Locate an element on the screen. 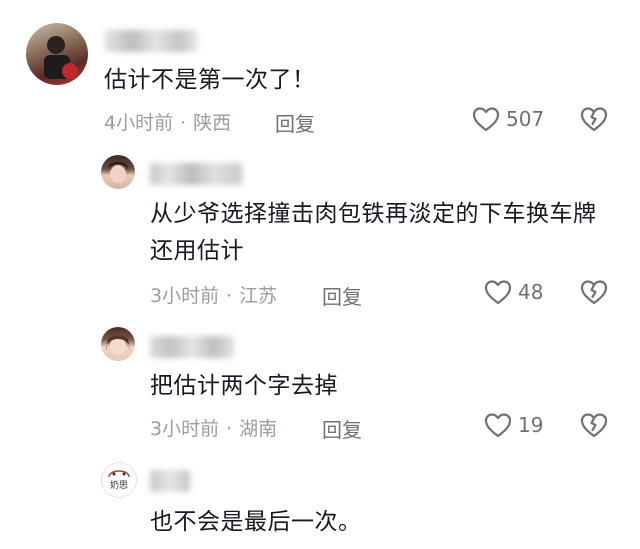 This screenshot has width=640, height=549. comment-text: 从少爷选择撞击肉包铁再淡定的下车换车牌 还用估计 is located at coordinates (373, 232).